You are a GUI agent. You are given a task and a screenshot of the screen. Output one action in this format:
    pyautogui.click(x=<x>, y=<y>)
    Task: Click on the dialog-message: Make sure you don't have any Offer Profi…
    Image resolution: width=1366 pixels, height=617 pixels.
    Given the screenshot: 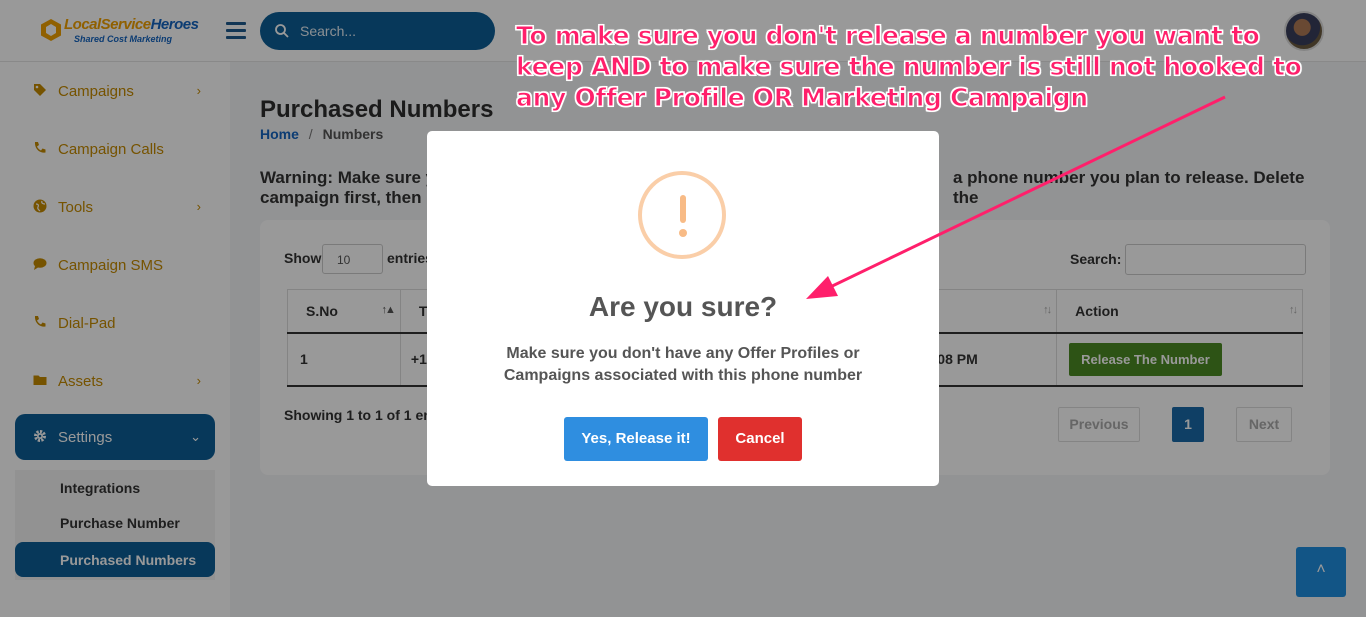 What is the action you would take?
    pyautogui.click(x=683, y=364)
    